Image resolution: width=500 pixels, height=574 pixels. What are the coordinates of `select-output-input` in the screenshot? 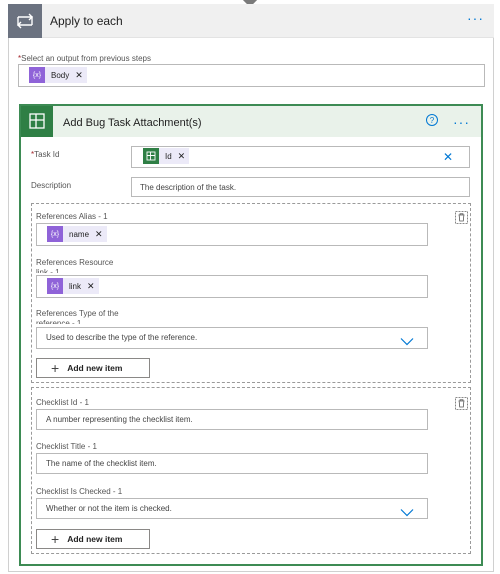 It's located at (251, 75).